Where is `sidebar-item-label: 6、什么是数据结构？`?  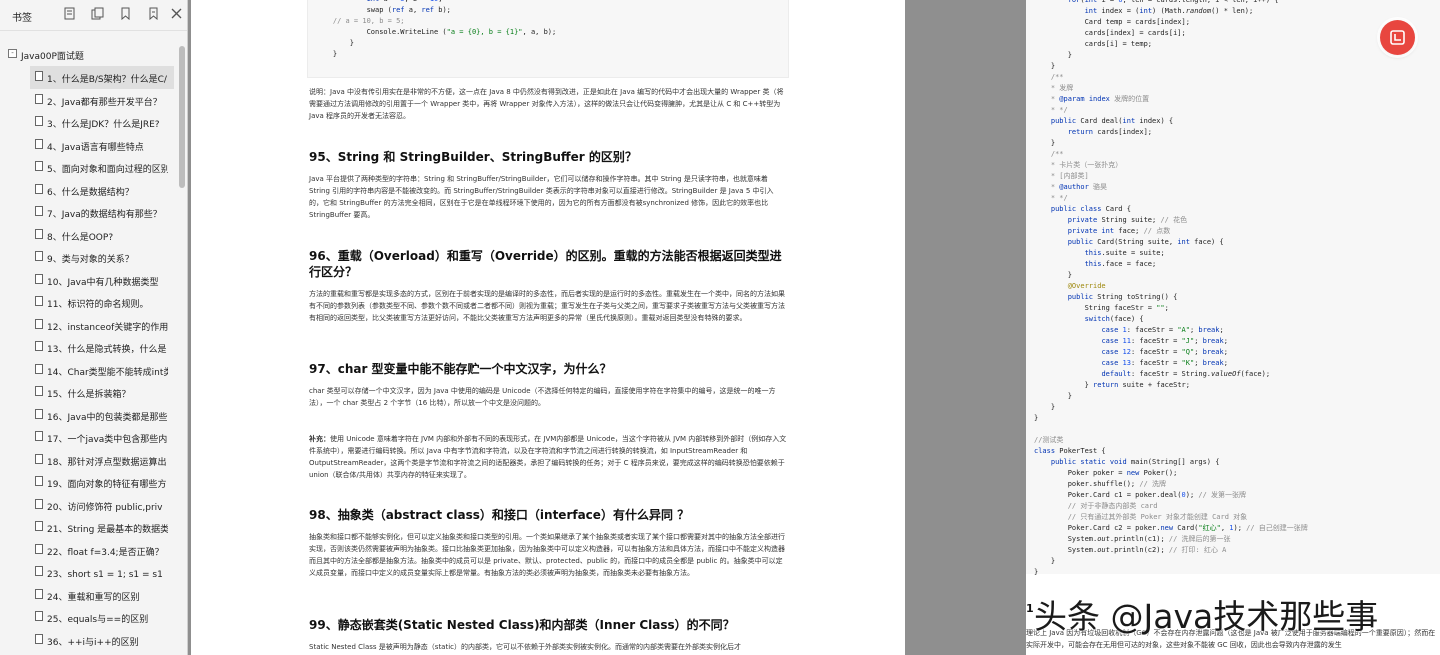
sidebar-item-label: 6、什么是数据结构？ is located at coordinates (90, 192).